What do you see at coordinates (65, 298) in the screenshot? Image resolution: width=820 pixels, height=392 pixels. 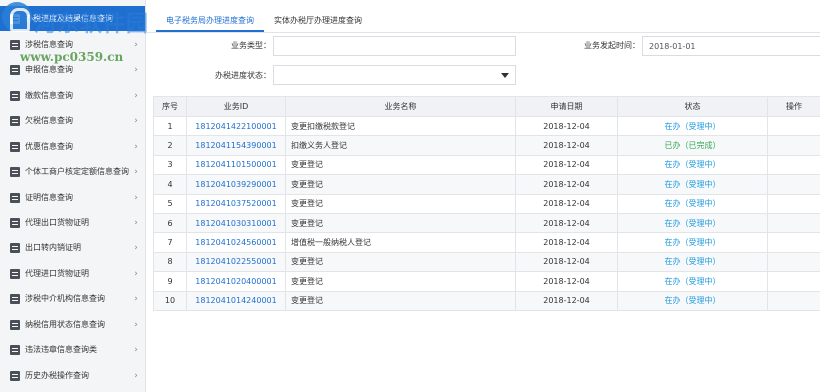 I see `sidebar-item-label: 涉税中介机构信息查询` at bounding box center [65, 298].